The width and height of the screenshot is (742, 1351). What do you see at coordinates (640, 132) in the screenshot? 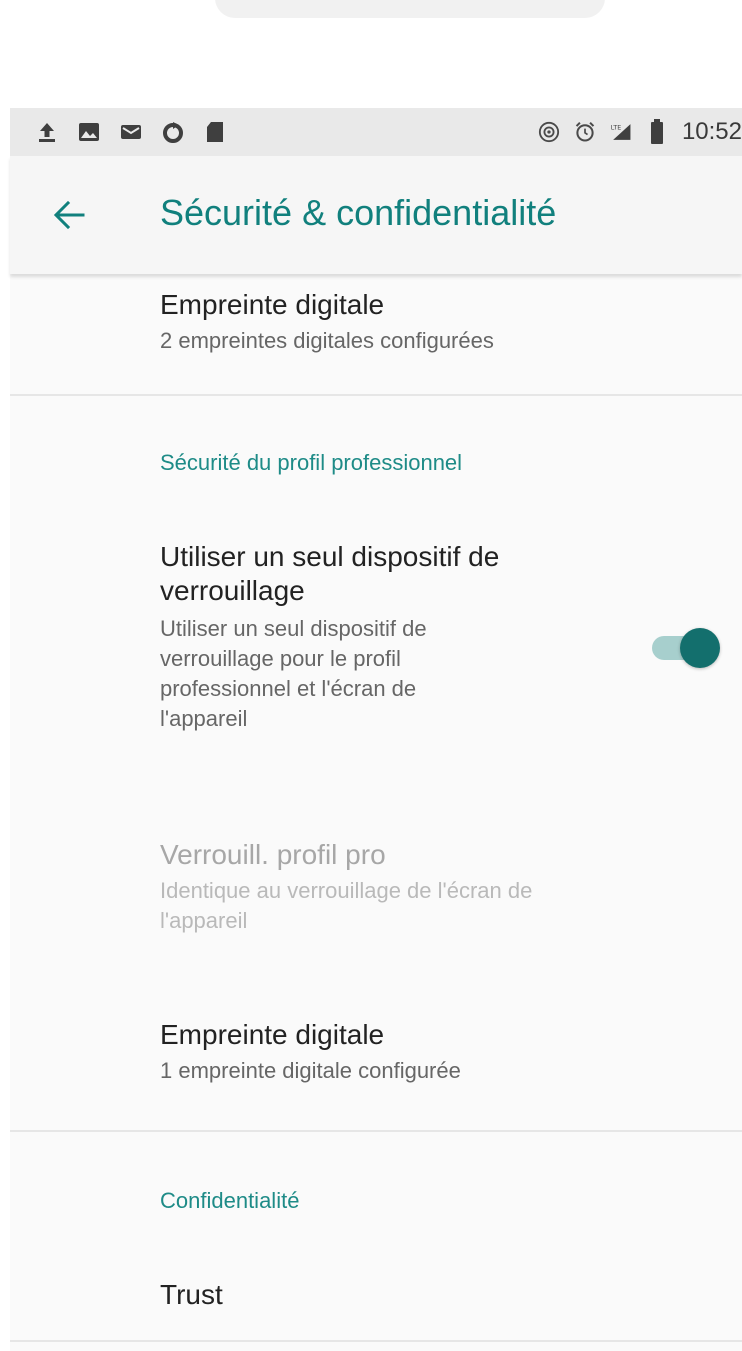
I see `status-icons-right: LTE 10:52` at bounding box center [640, 132].